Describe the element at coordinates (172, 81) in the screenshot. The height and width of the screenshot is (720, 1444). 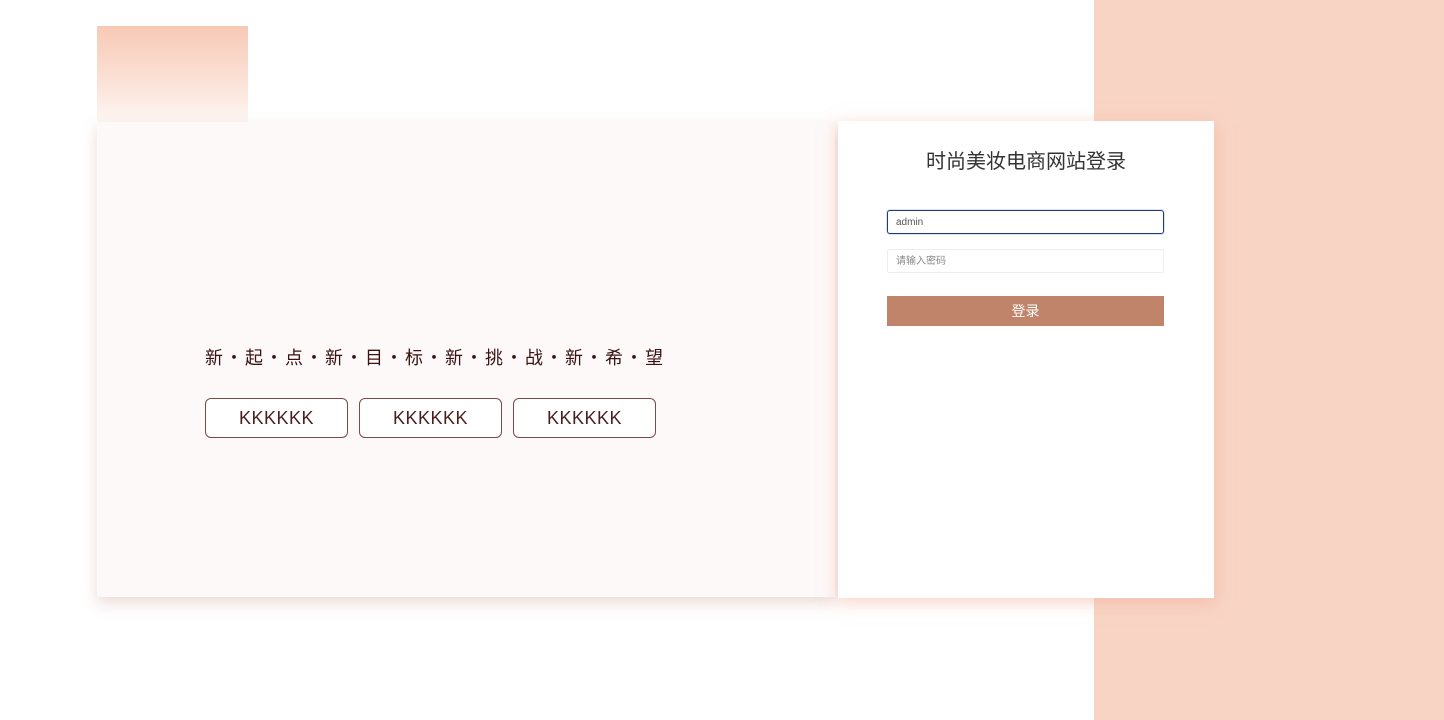
I see `decorative-gradient-square` at that location.